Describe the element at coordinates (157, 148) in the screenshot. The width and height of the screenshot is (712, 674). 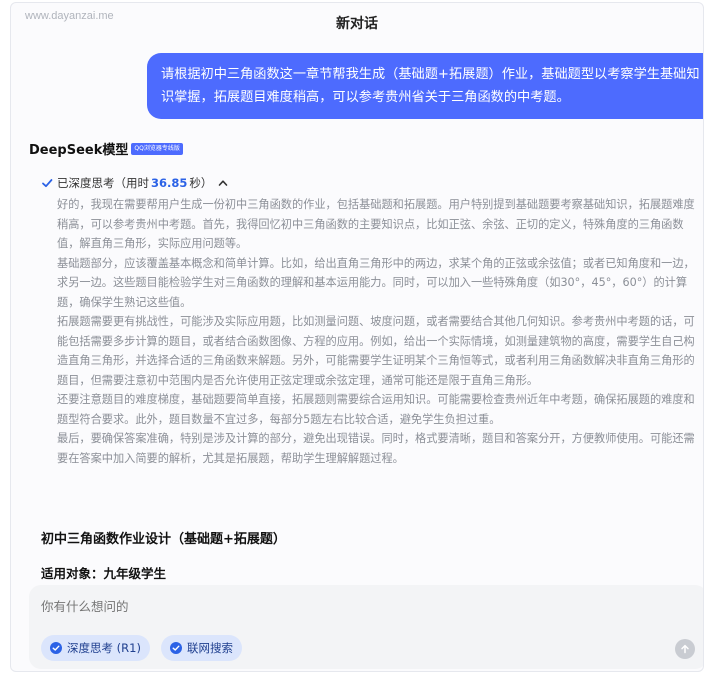
I see `model-badge: QQ浏览器专线版` at that location.